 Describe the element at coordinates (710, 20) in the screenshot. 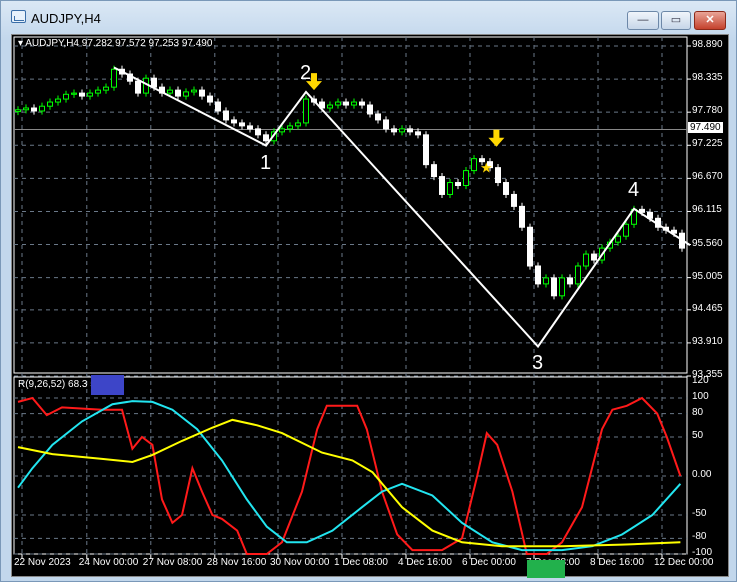

I see `close-button: ✕` at that location.